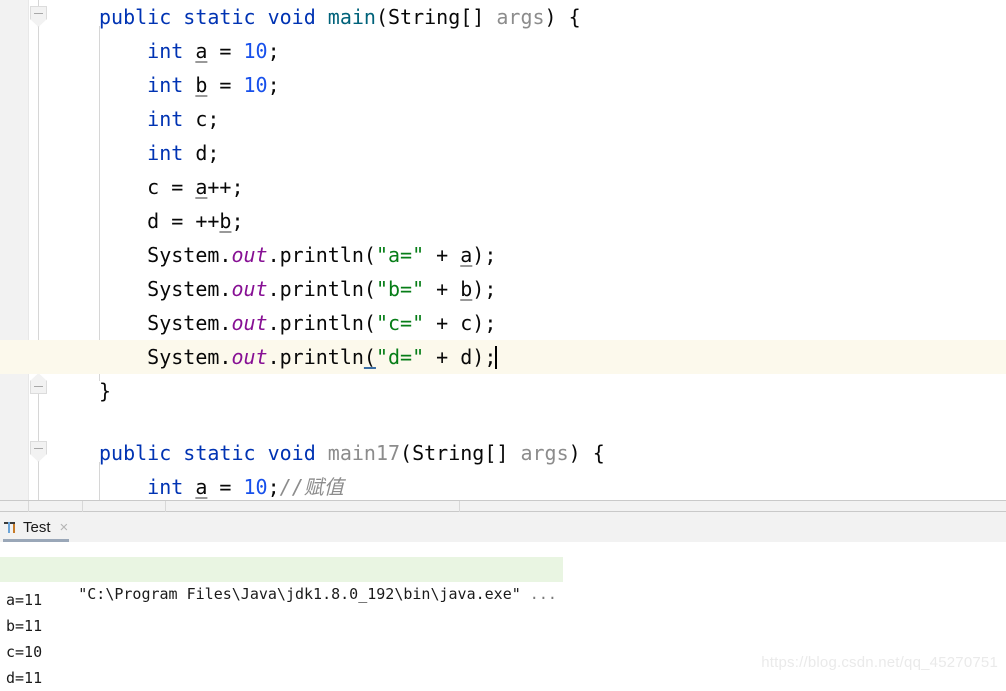  I want to click on code-token: main, so click(351, 17).